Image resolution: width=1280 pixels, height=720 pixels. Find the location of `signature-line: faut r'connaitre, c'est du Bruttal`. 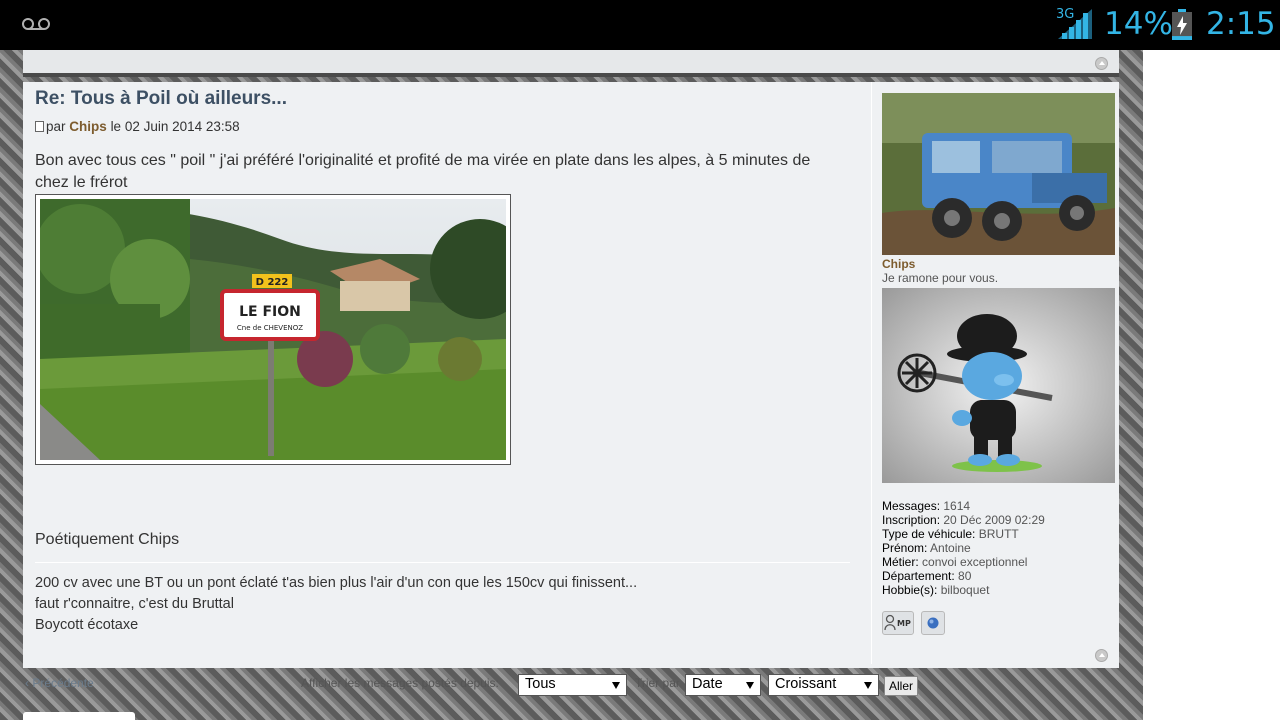

signature-line: faut r'connaitre, c'est du Bruttal is located at coordinates (134, 604).